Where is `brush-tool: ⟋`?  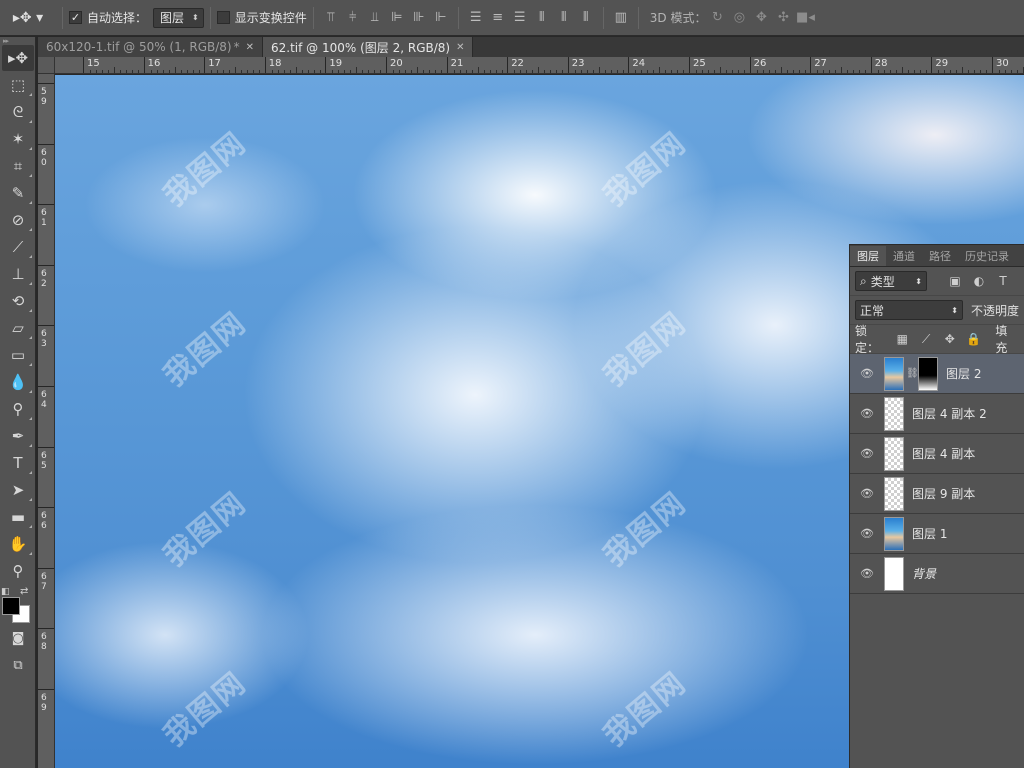
brush-tool: ⟋ is located at coordinates (18, 247).